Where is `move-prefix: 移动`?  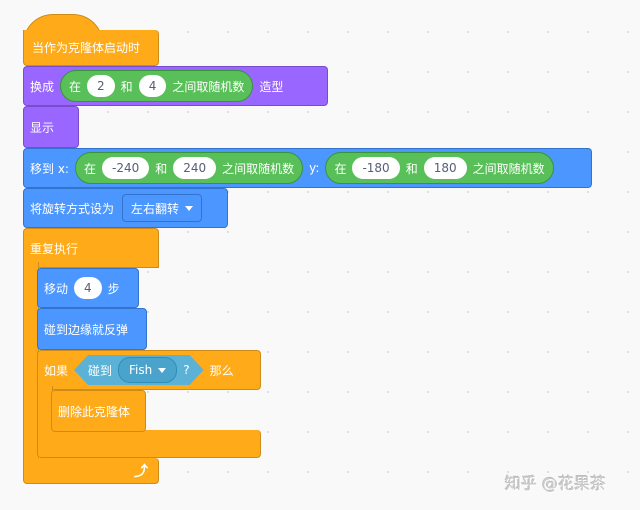
move-prefix: 移动 is located at coordinates (56, 288).